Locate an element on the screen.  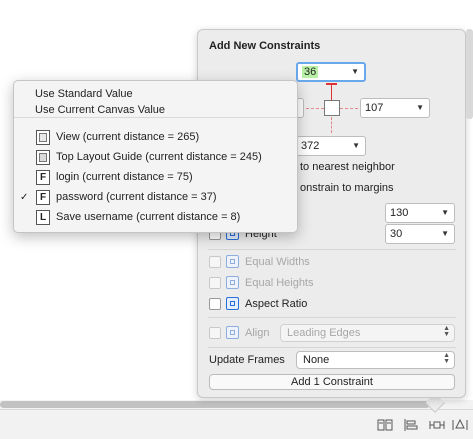
view-box-icon is located at coordinates (332, 108).